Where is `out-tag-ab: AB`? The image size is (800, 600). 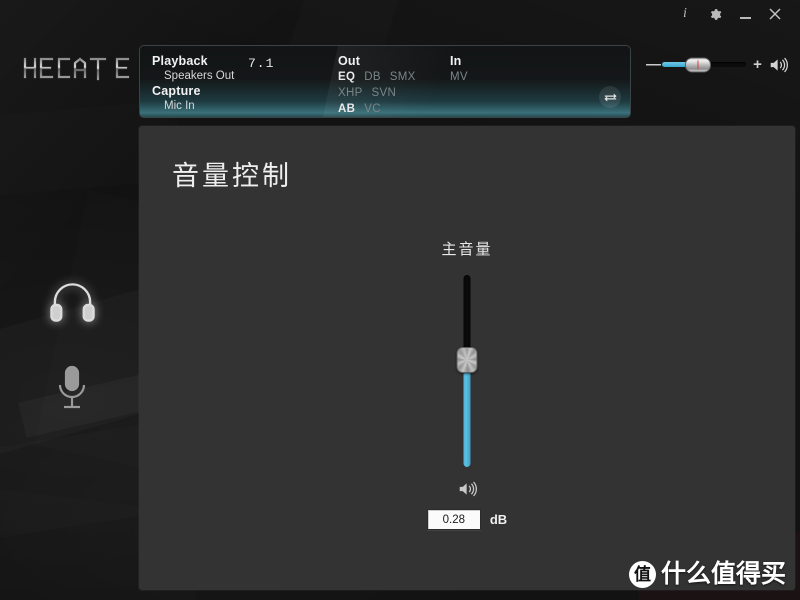
out-tag-ab: AB is located at coordinates (346, 109).